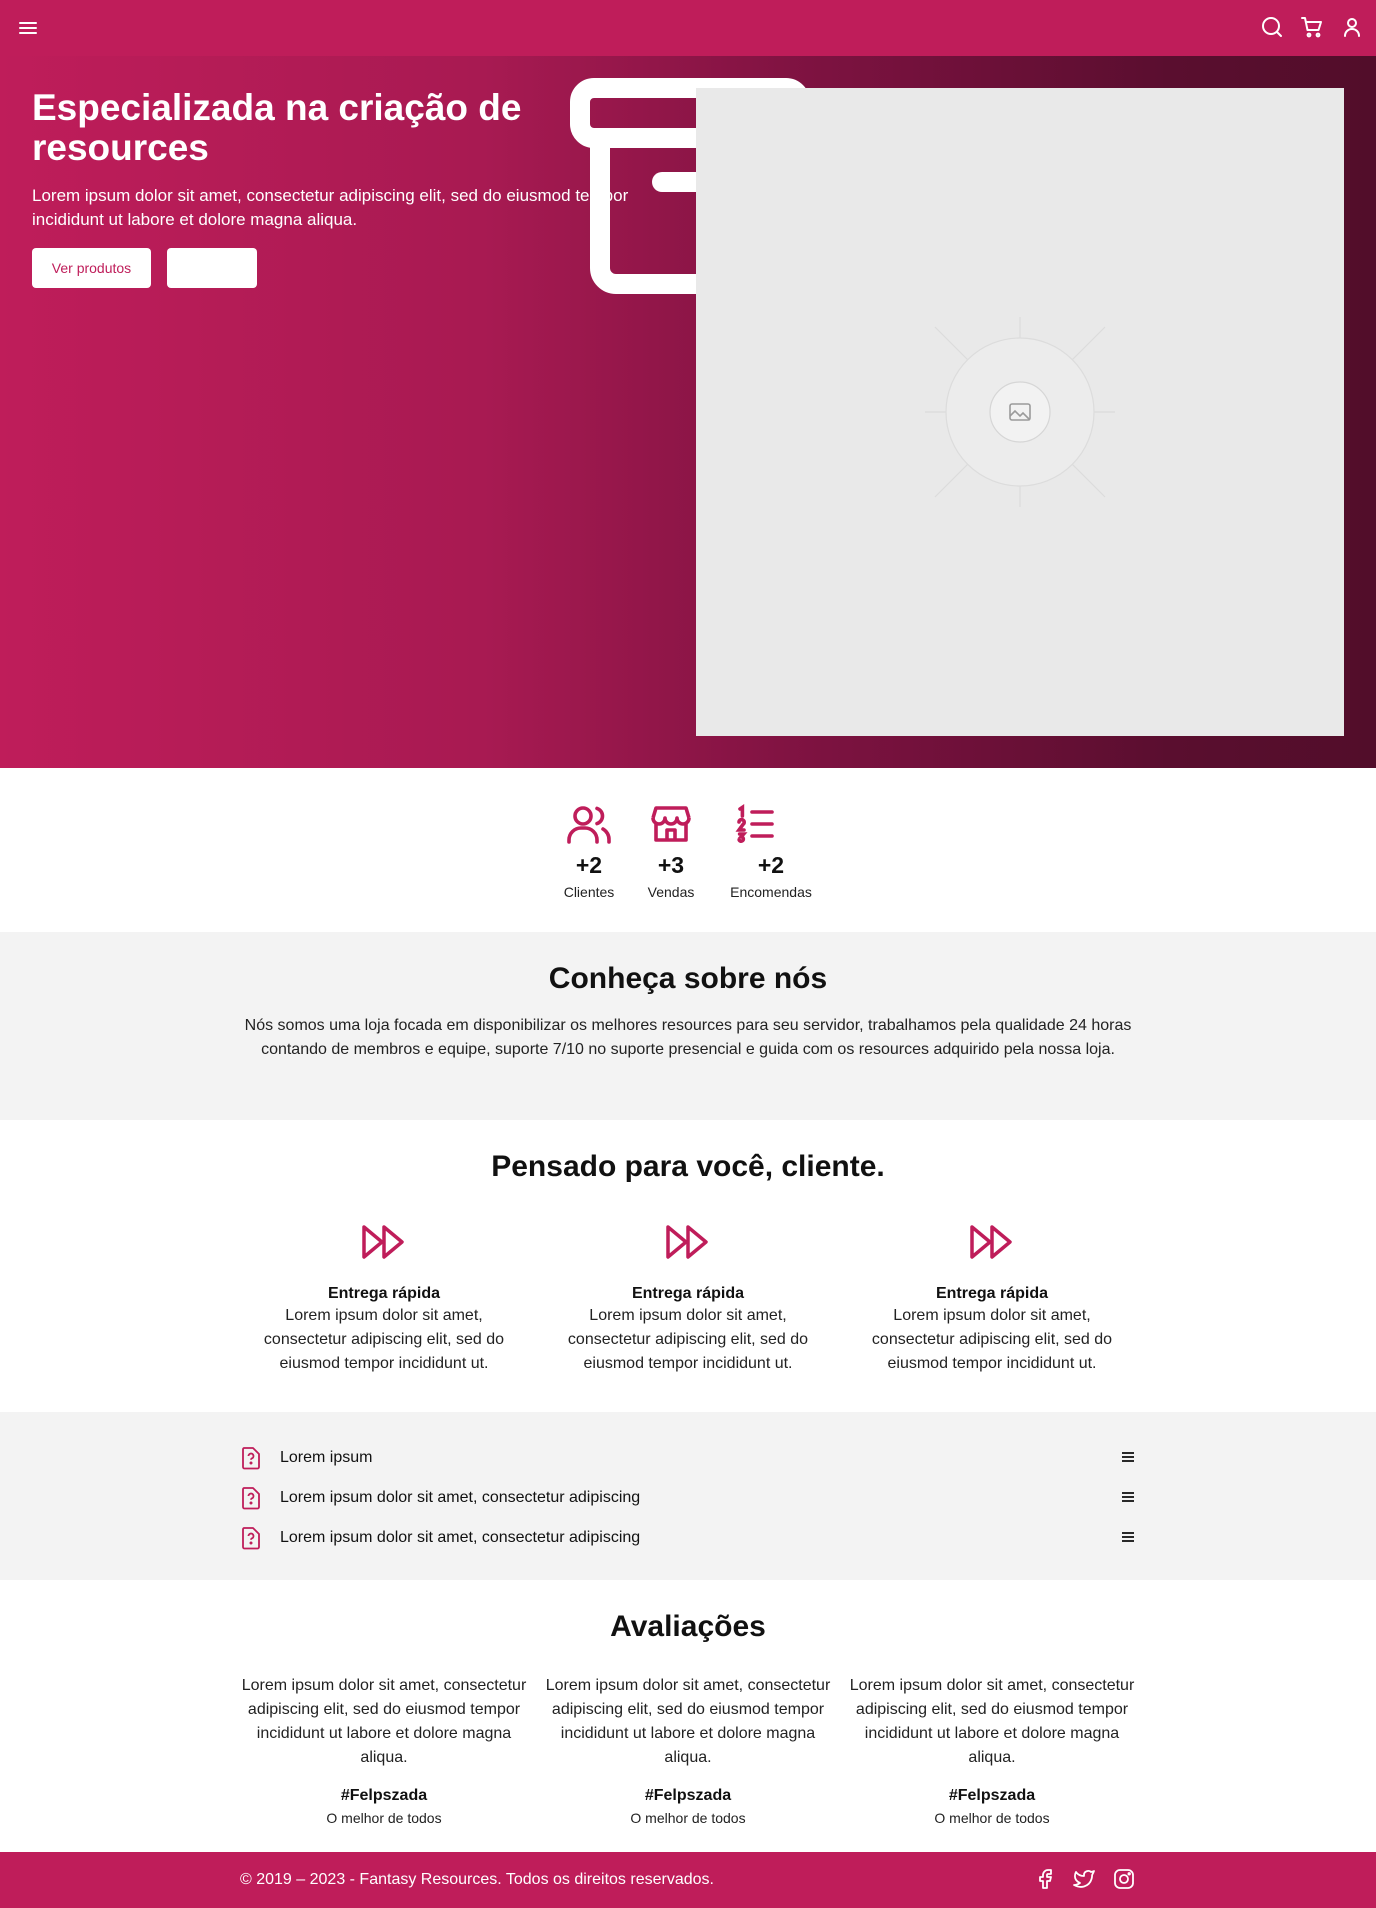 The width and height of the screenshot is (1376, 1908). I want to click on user-icon, so click(1352, 27).